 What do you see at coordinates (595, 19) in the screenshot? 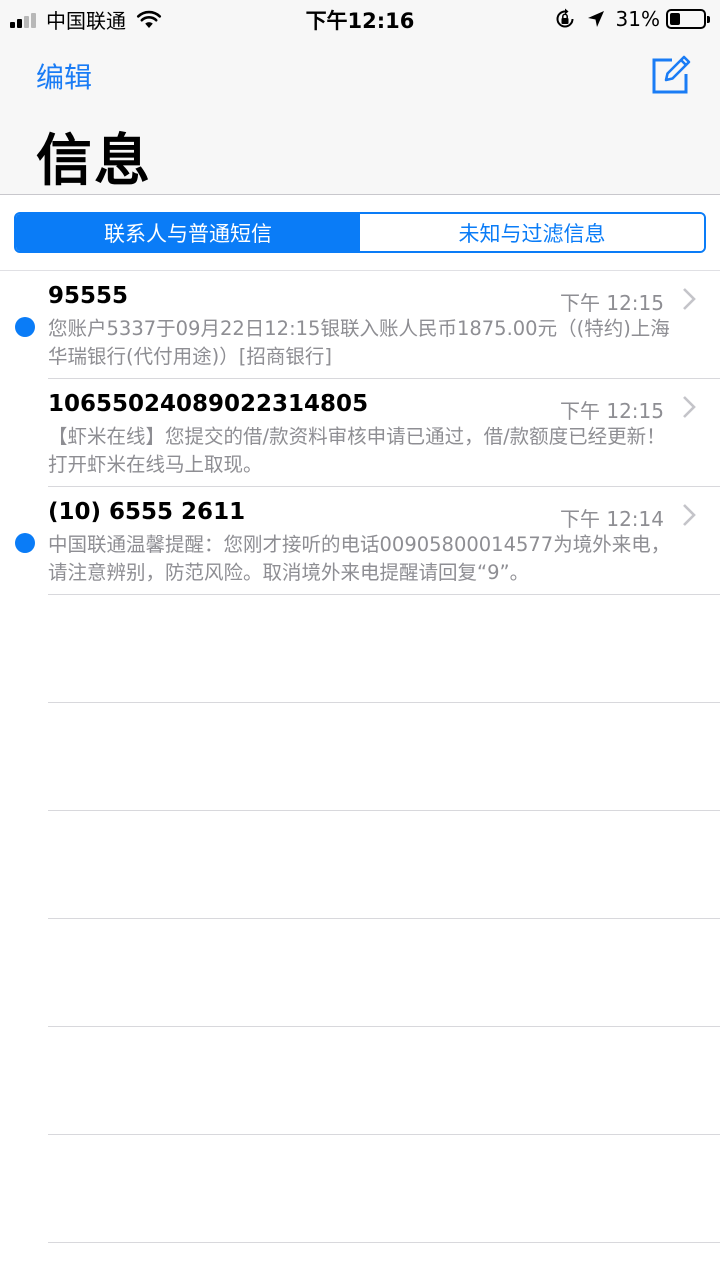
I see `location-arrow-icon` at bounding box center [595, 19].